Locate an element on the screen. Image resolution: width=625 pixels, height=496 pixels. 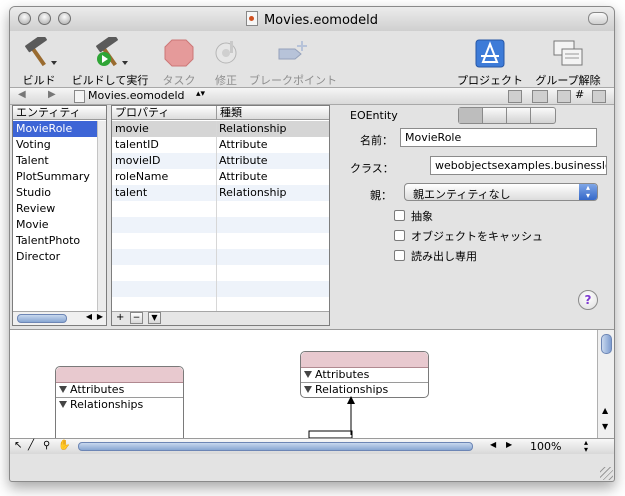
document-icon is located at coordinates (251, 18).